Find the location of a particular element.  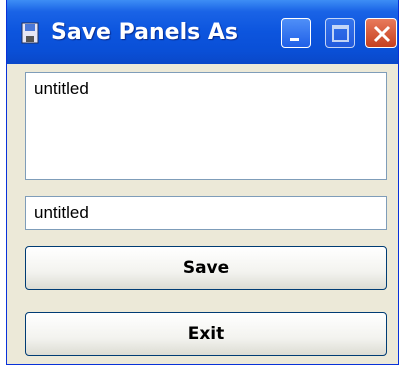

maximize-icon is located at coordinates (340, 33).